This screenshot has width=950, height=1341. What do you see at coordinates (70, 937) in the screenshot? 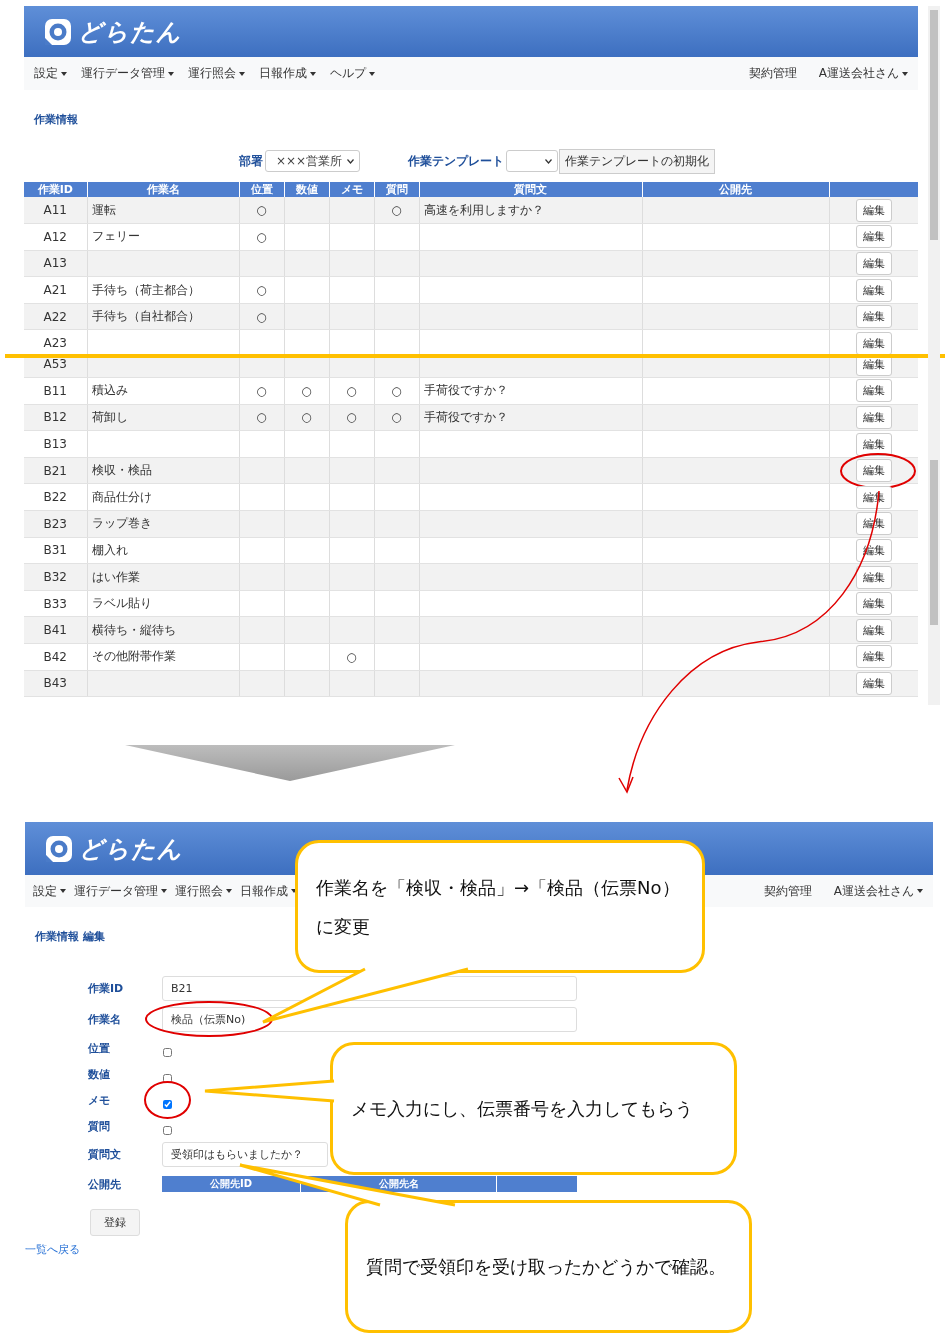
I see `page-title: 作業情報 編集` at bounding box center [70, 937].